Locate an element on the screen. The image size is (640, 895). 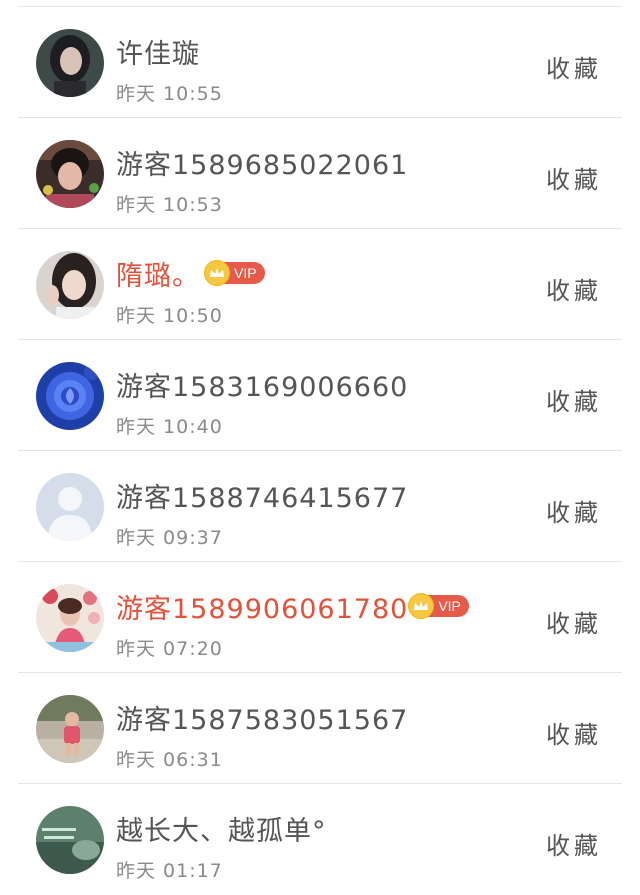
list-item: 游客1589685022061 昨天 10:53 收藏 is located at coordinates (320, 173).